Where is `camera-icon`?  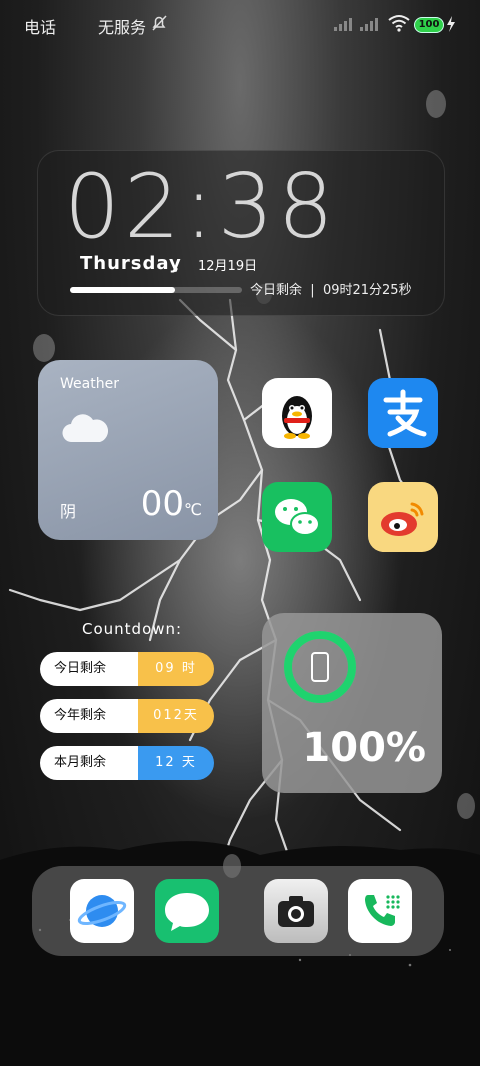 camera-icon is located at coordinates (296, 911).